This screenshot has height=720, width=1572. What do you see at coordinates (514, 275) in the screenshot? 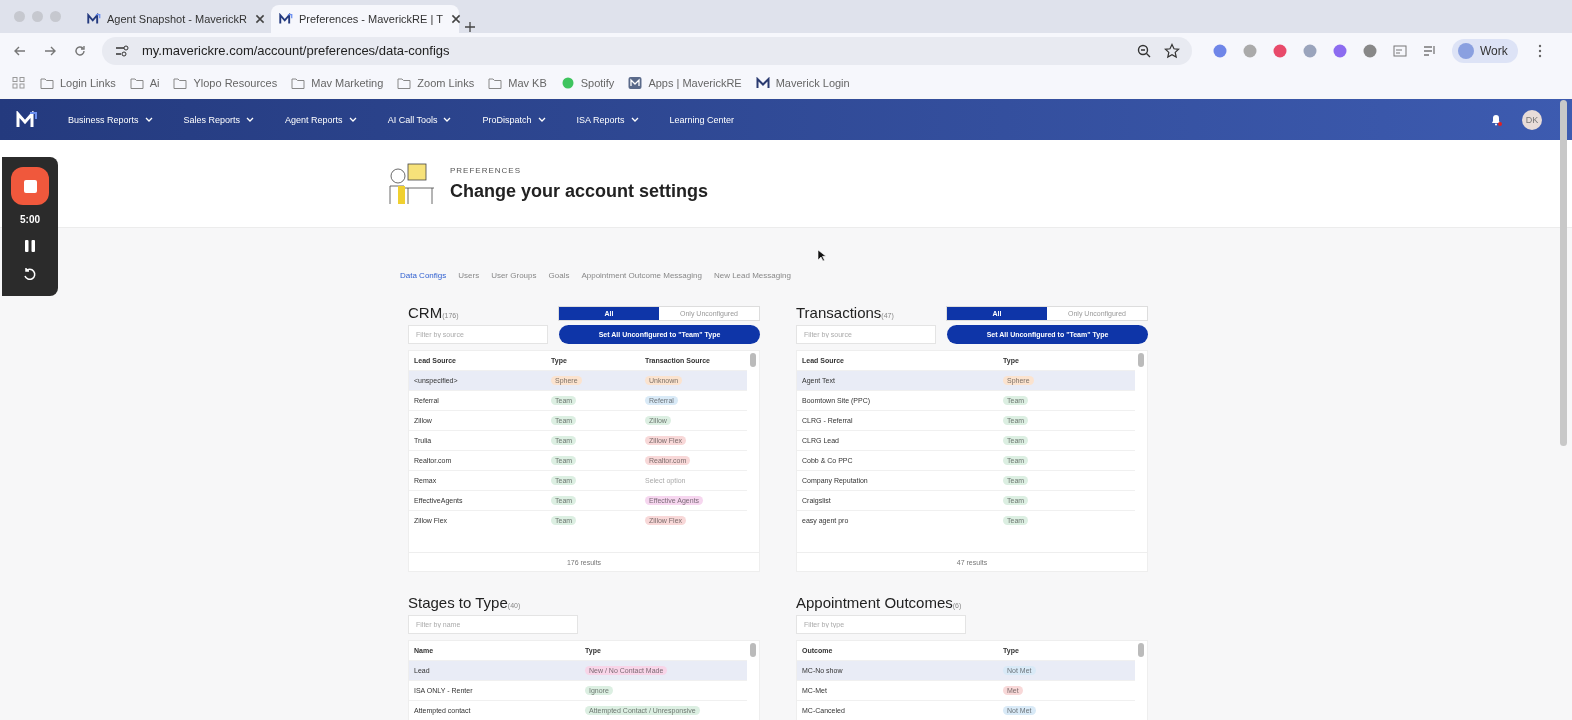
I see `settings-tab: User Groups` at bounding box center [514, 275].